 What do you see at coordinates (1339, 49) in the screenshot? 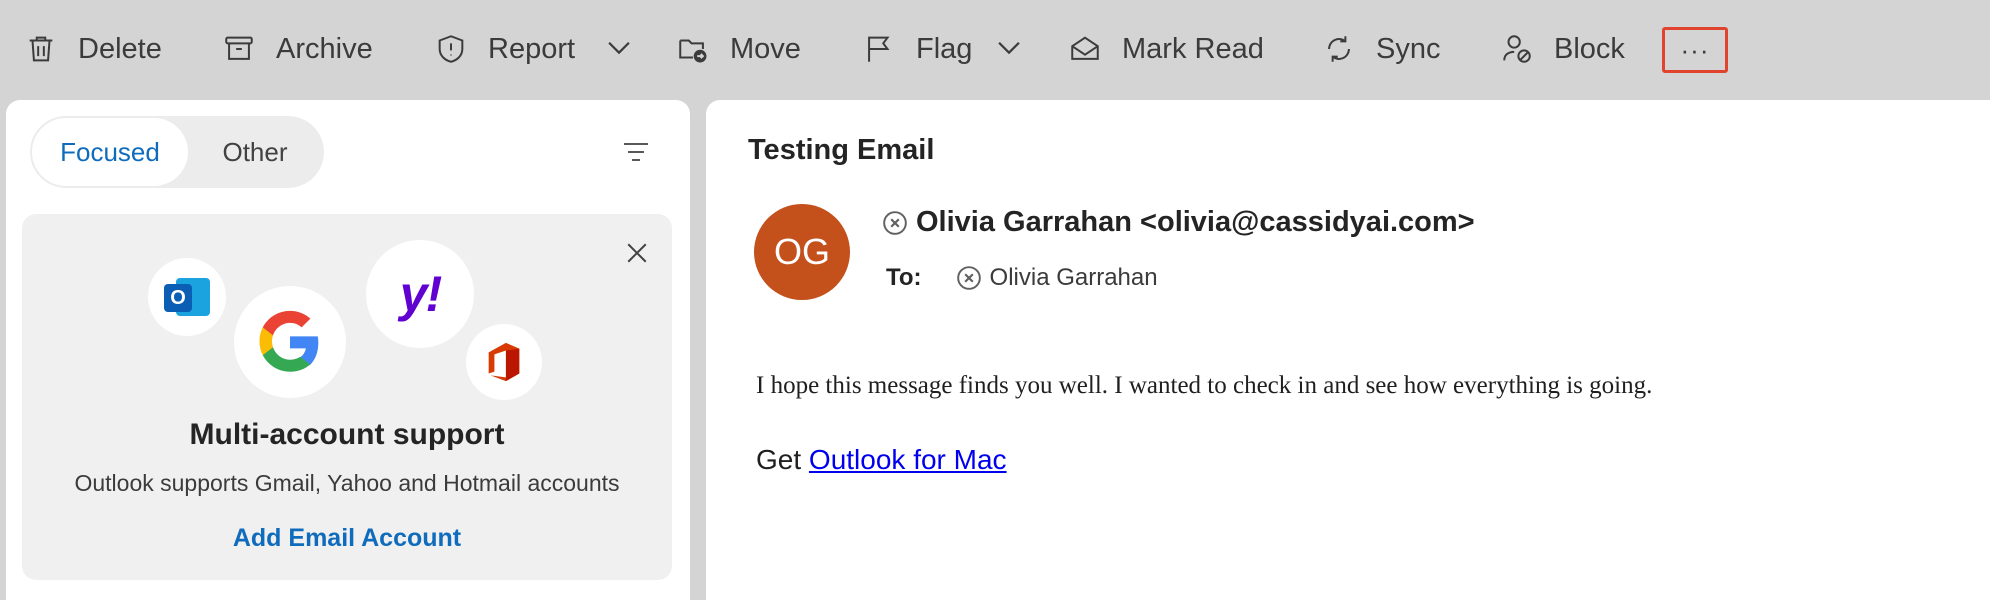
I see `sync-icon` at bounding box center [1339, 49].